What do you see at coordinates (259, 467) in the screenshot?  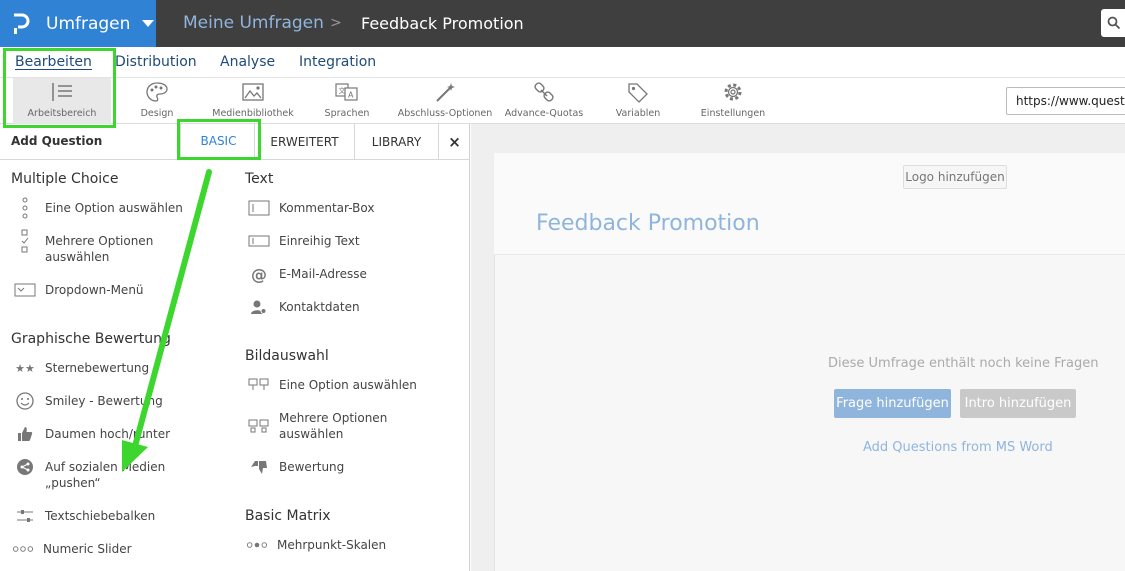 I see `thumbs-icon` at bounding box center [259, 467].